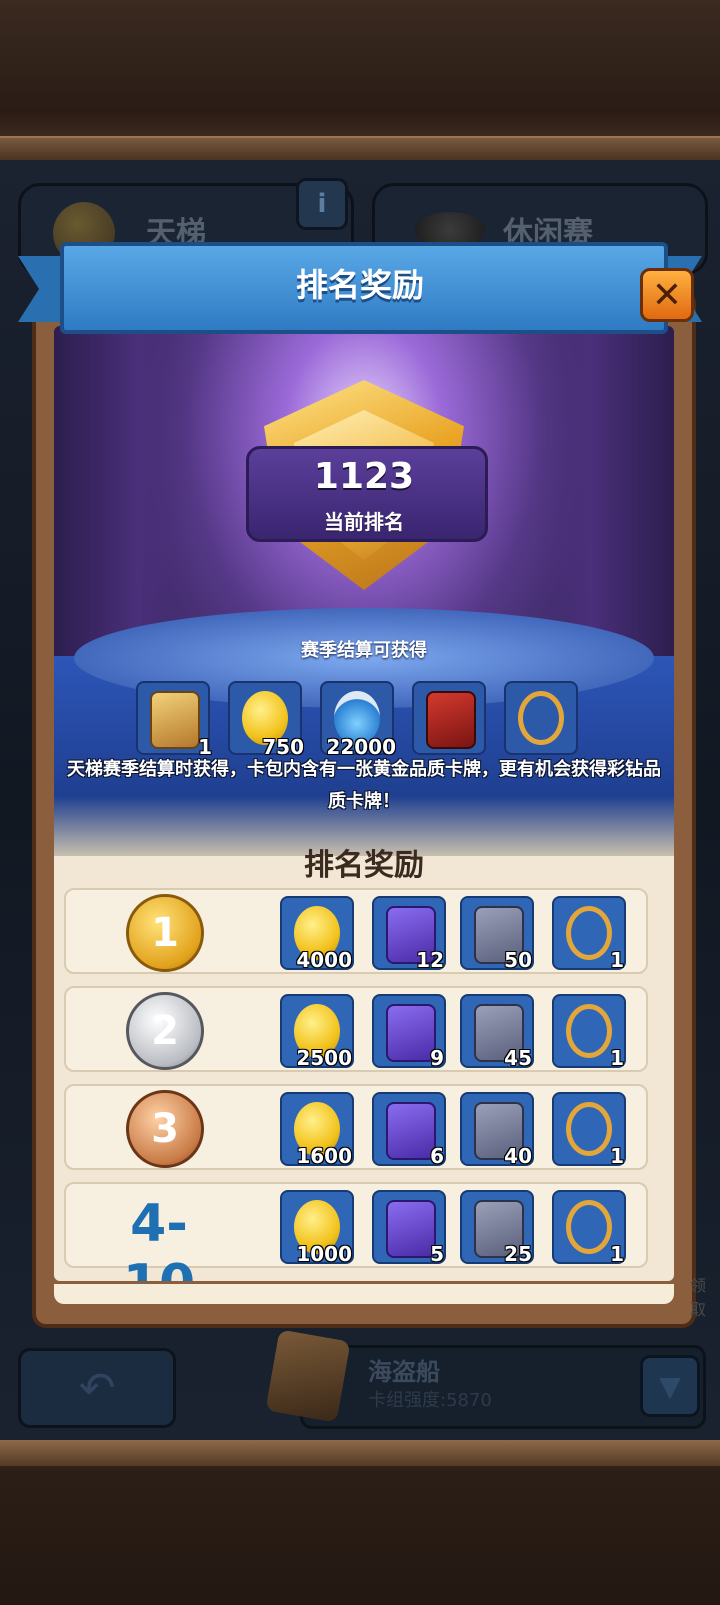 Image resolution: width=720 pixels, height=1605 pixels. I want to click on season-item-avatar, so click(449, 718).